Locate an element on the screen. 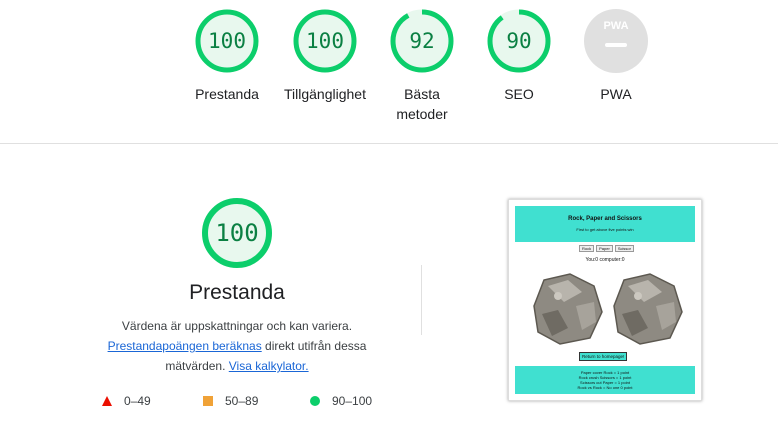 This screenshot has width=778, height=431. gauge-basta-metoder: 92 is located at coordinates (422, 41).